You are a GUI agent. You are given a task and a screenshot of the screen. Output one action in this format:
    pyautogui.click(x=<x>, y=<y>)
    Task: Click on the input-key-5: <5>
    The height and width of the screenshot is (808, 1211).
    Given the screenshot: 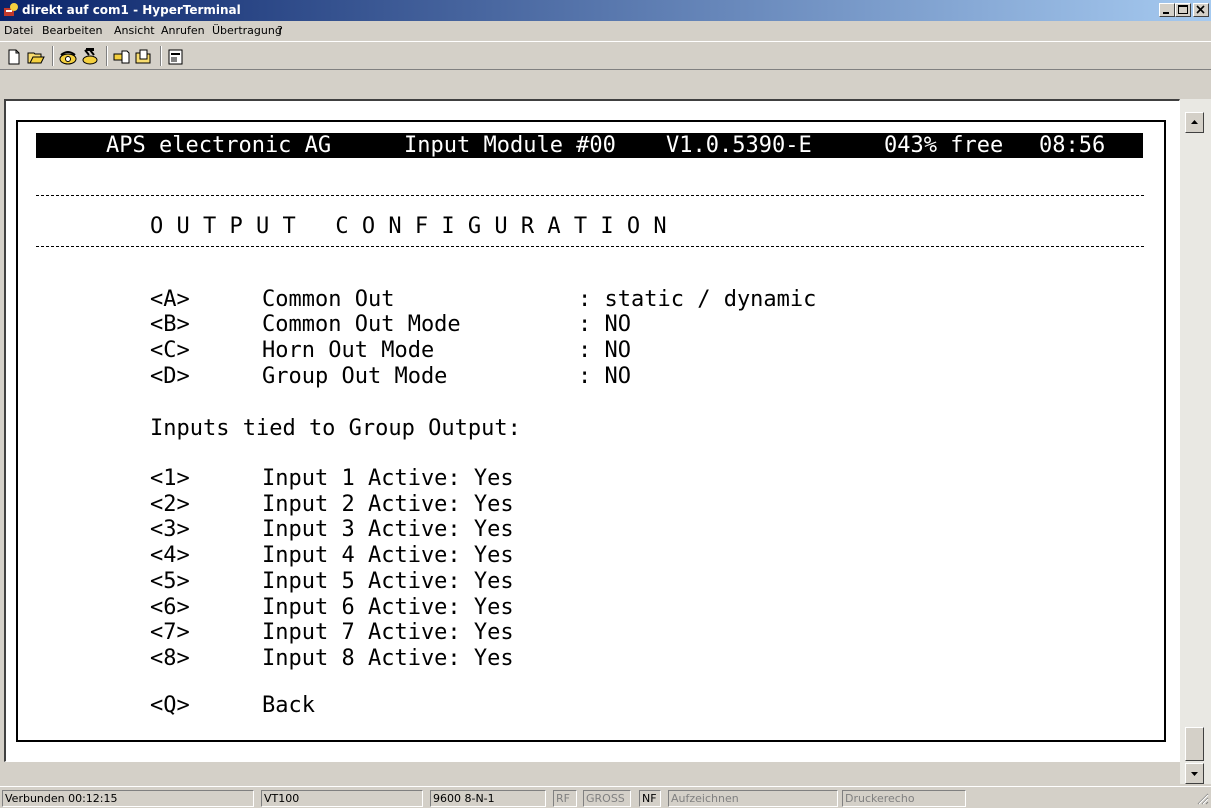 What is the action you would take?
    pyautogui.click(x=170, y=581)
    